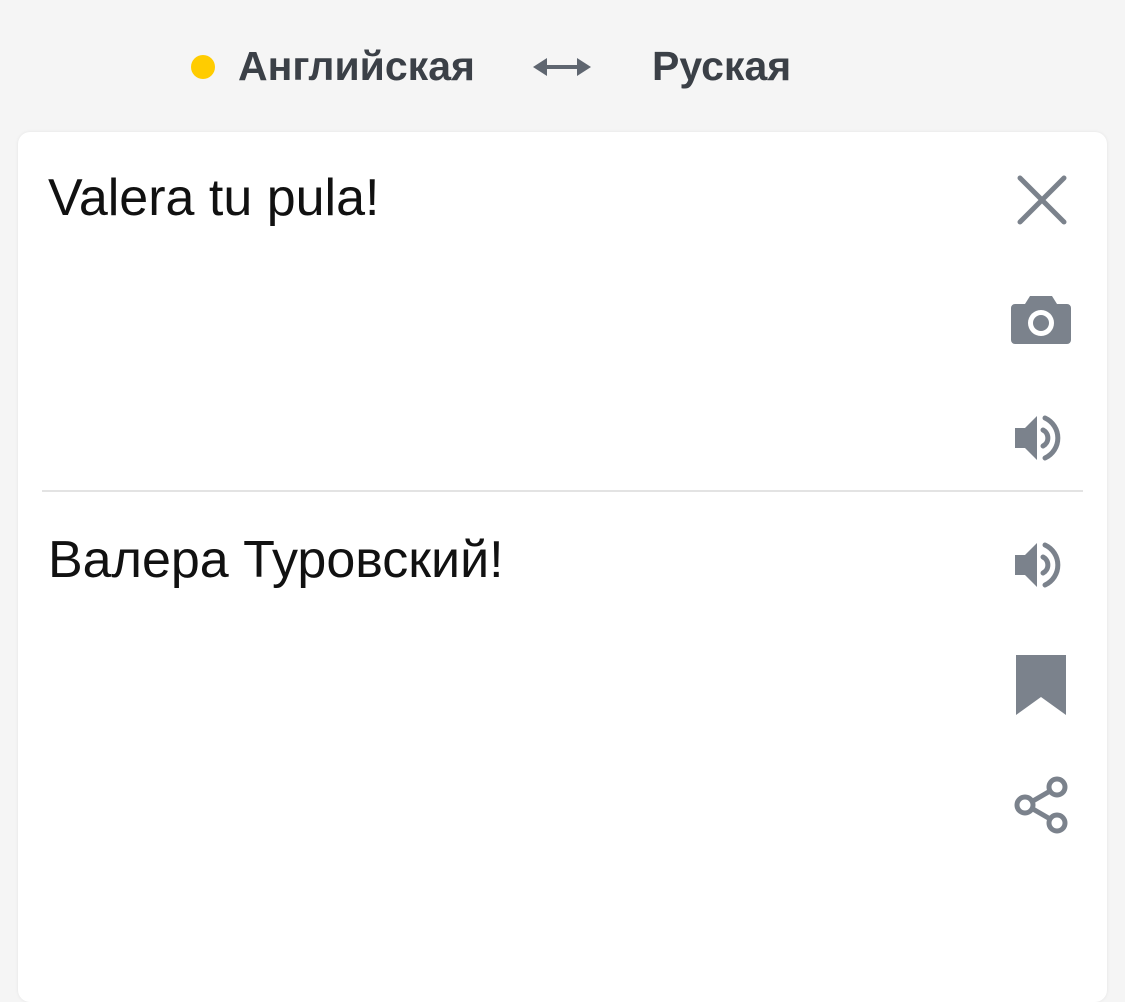 The width and height of the screenshot is (1125, 1002). I want to click on language-bar: Английская Руская, so click(562, 66).